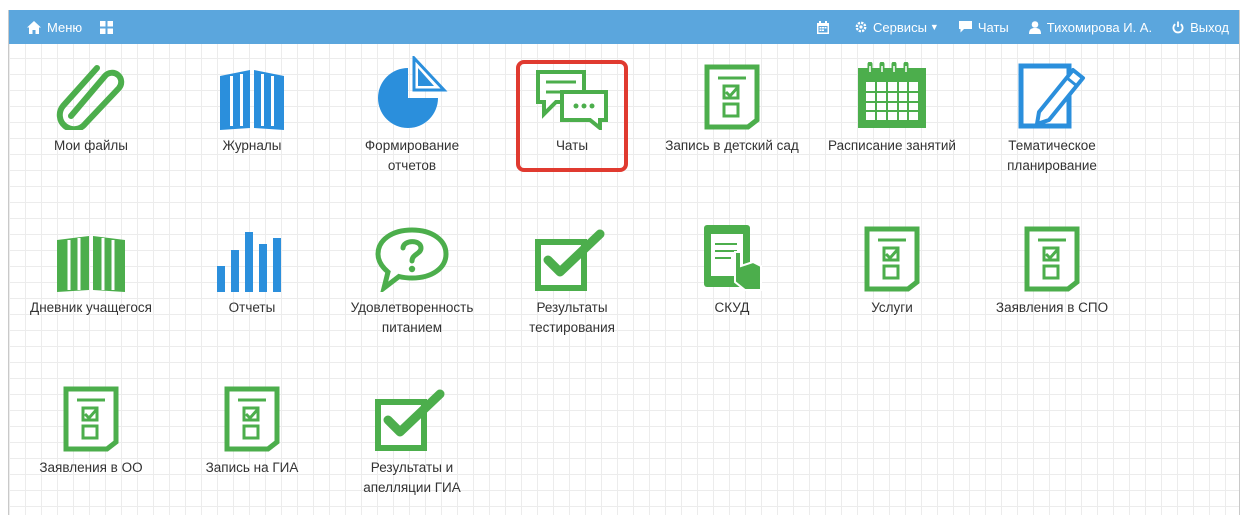 Image resolution: width=1245 pixels, height=515 pixels. I want to click on services-dropdown: Сервисы ▼, so click(897, 27).